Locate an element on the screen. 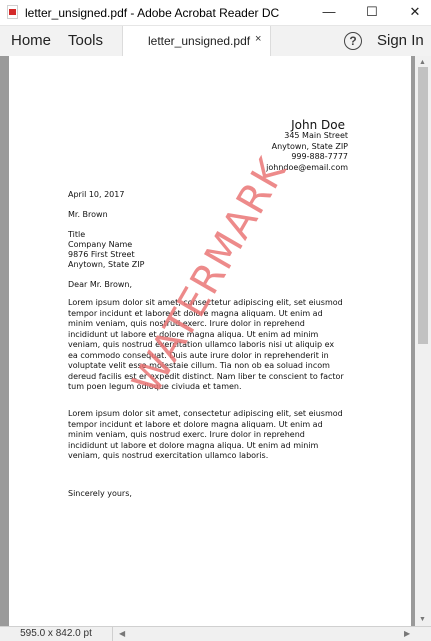 The height and width of the screenshot is (641, 431). letter-date: April 10, 2017 is located at coordinates (96, 194).